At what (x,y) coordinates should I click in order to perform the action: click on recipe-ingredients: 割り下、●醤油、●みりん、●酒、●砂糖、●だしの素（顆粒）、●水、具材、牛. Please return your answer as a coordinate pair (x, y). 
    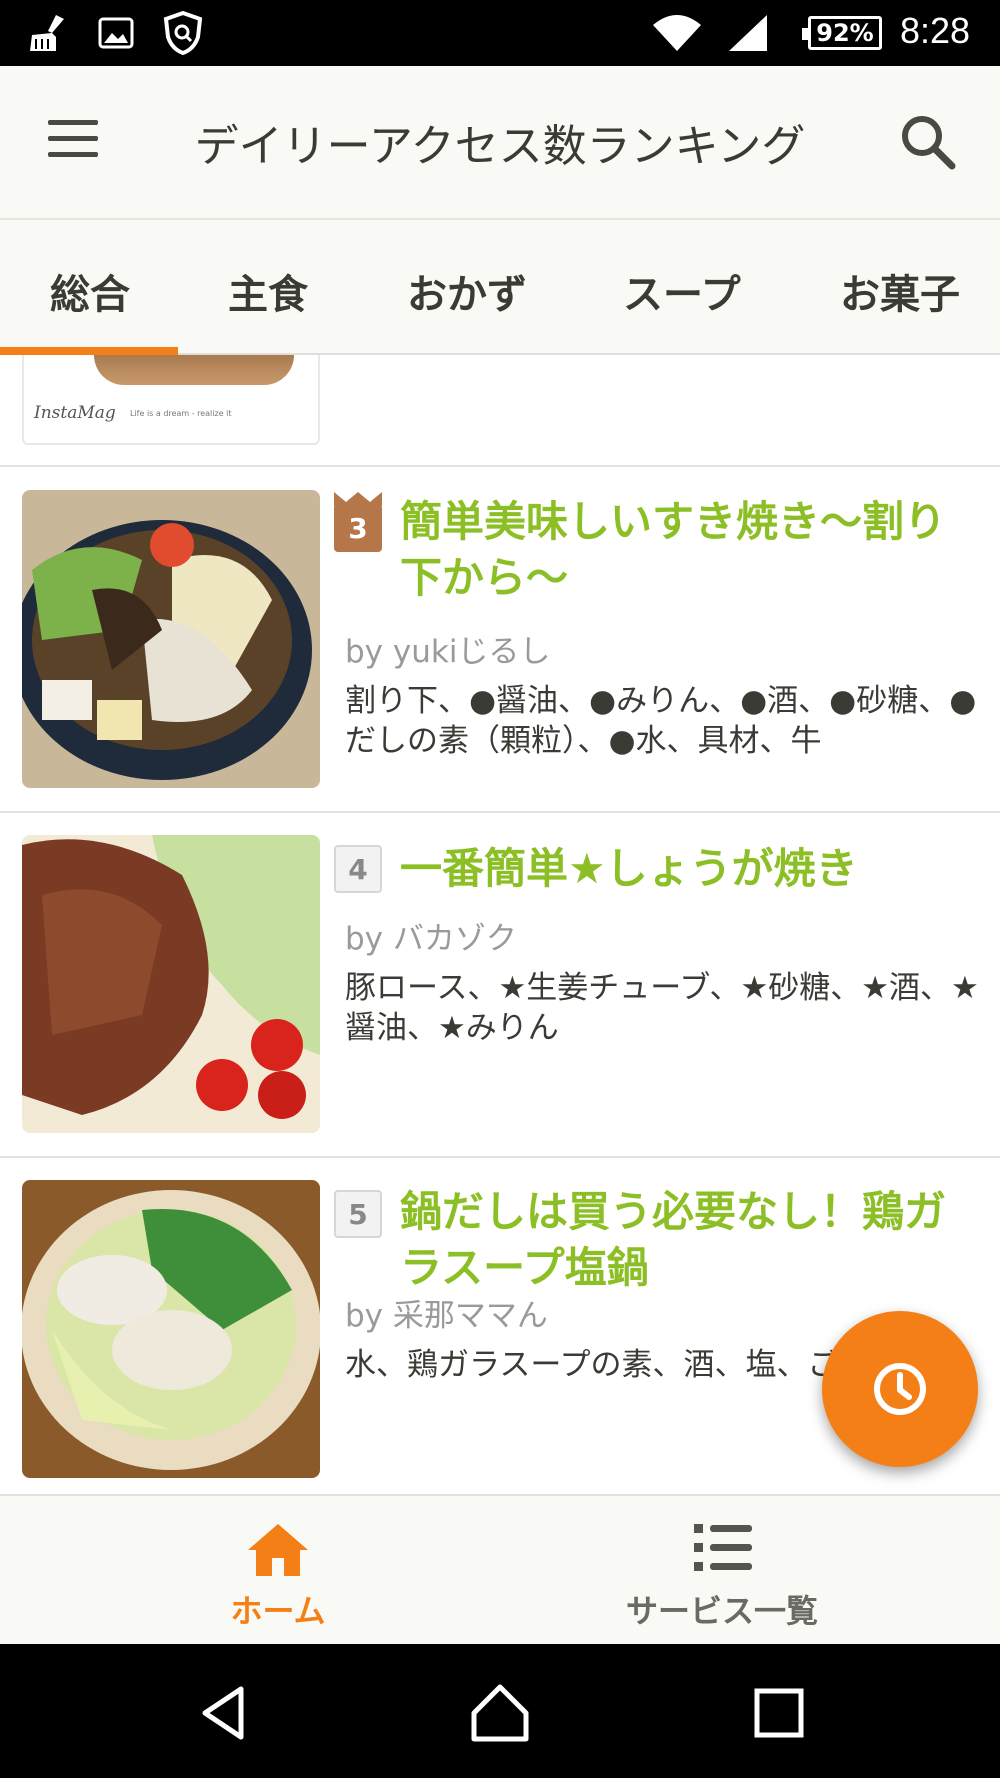
    Looking at the image, I should click on (661, 721).